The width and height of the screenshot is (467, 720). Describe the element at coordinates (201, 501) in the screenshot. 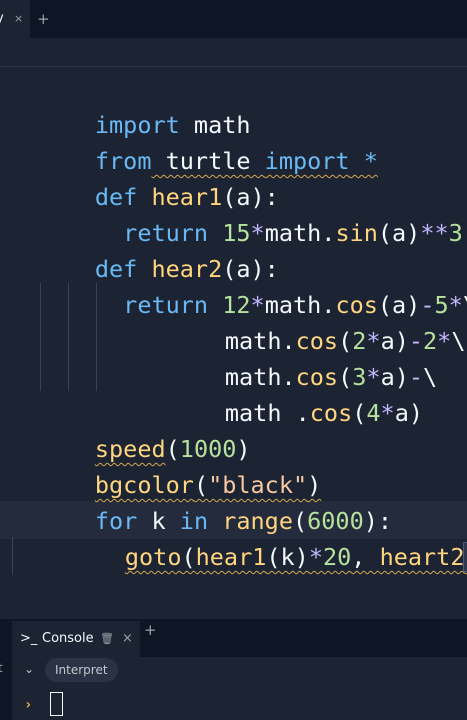

I see `code-line-12: for k in range(6000):` at that location.